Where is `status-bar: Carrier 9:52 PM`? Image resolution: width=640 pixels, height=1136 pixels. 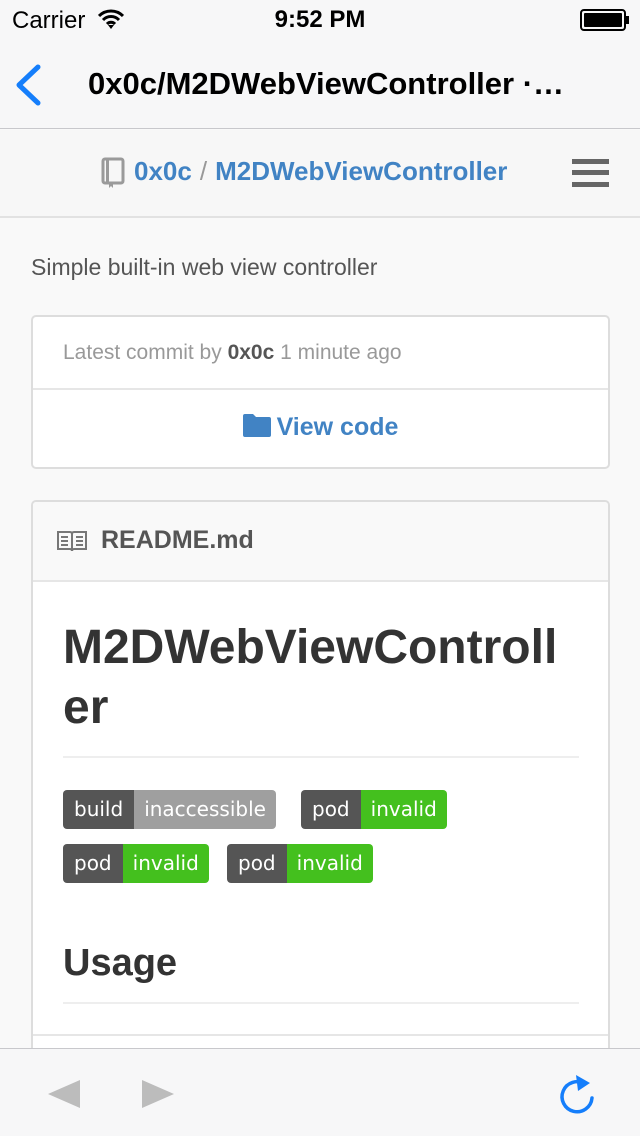
status-bar: Carrier 9:52 PM is located at coordinates (320, 20).